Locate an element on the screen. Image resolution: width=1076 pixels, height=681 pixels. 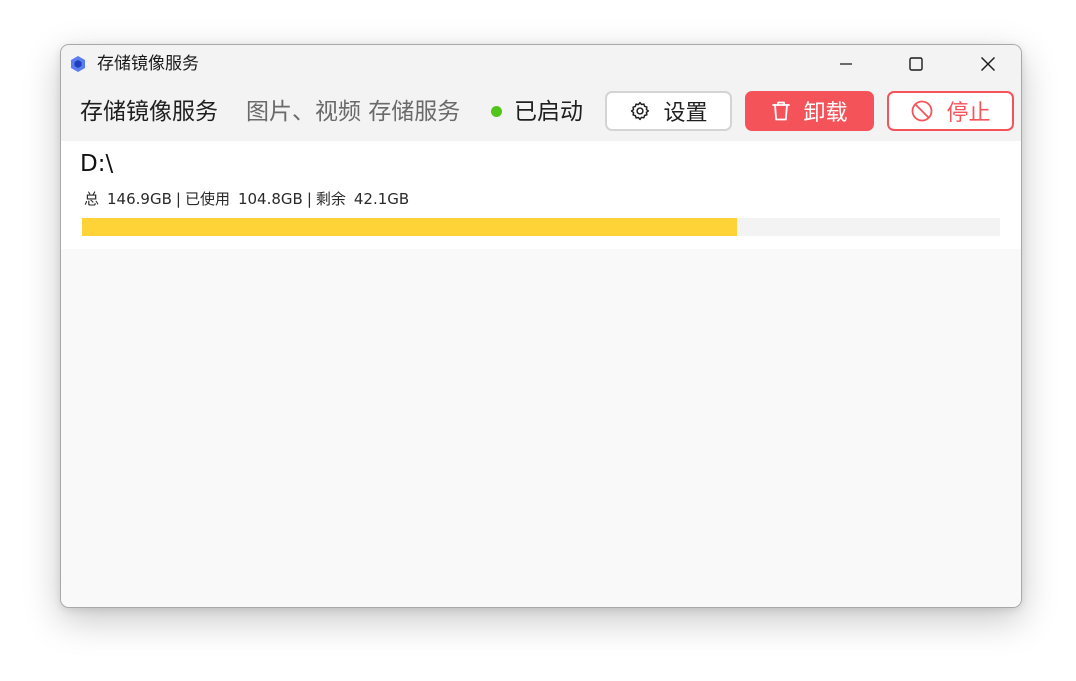
stop-button: 停止 is located at coordinates (950, 111).